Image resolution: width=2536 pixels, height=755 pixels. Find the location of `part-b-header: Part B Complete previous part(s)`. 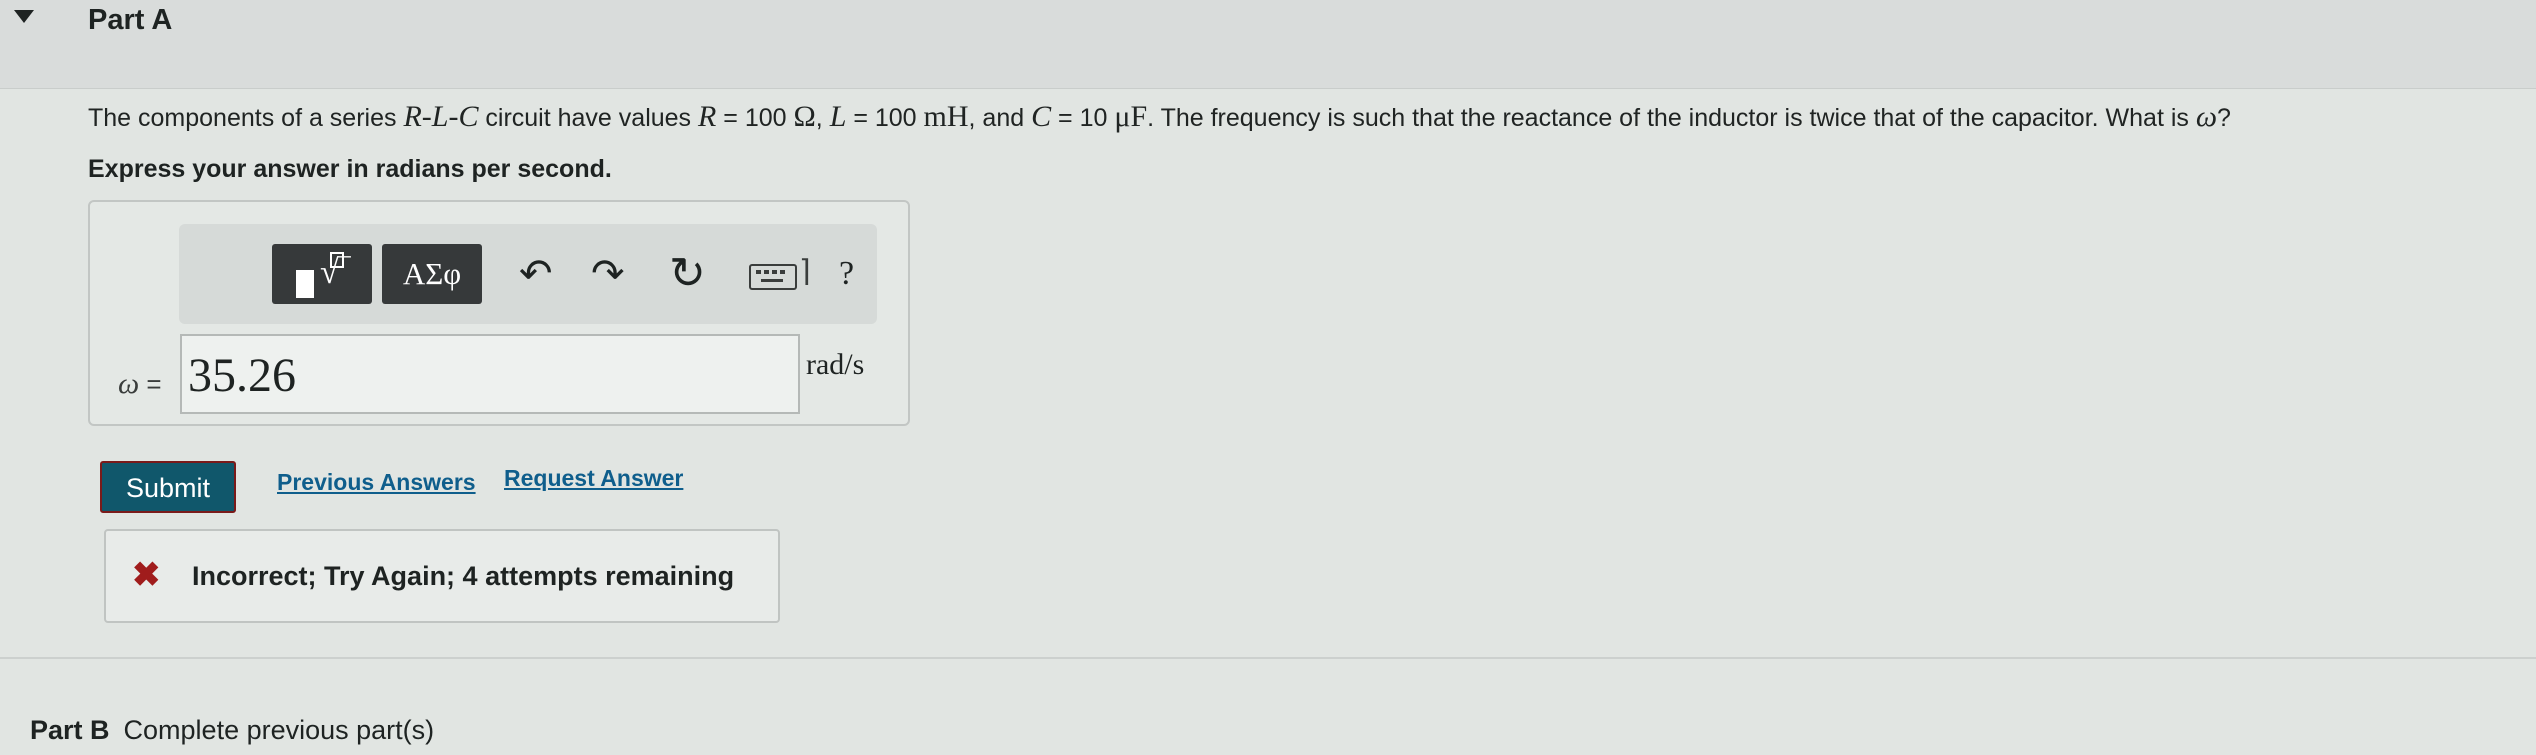

part-b-header: Part B Complete previous part(s) is located at coordinates (232, 730).